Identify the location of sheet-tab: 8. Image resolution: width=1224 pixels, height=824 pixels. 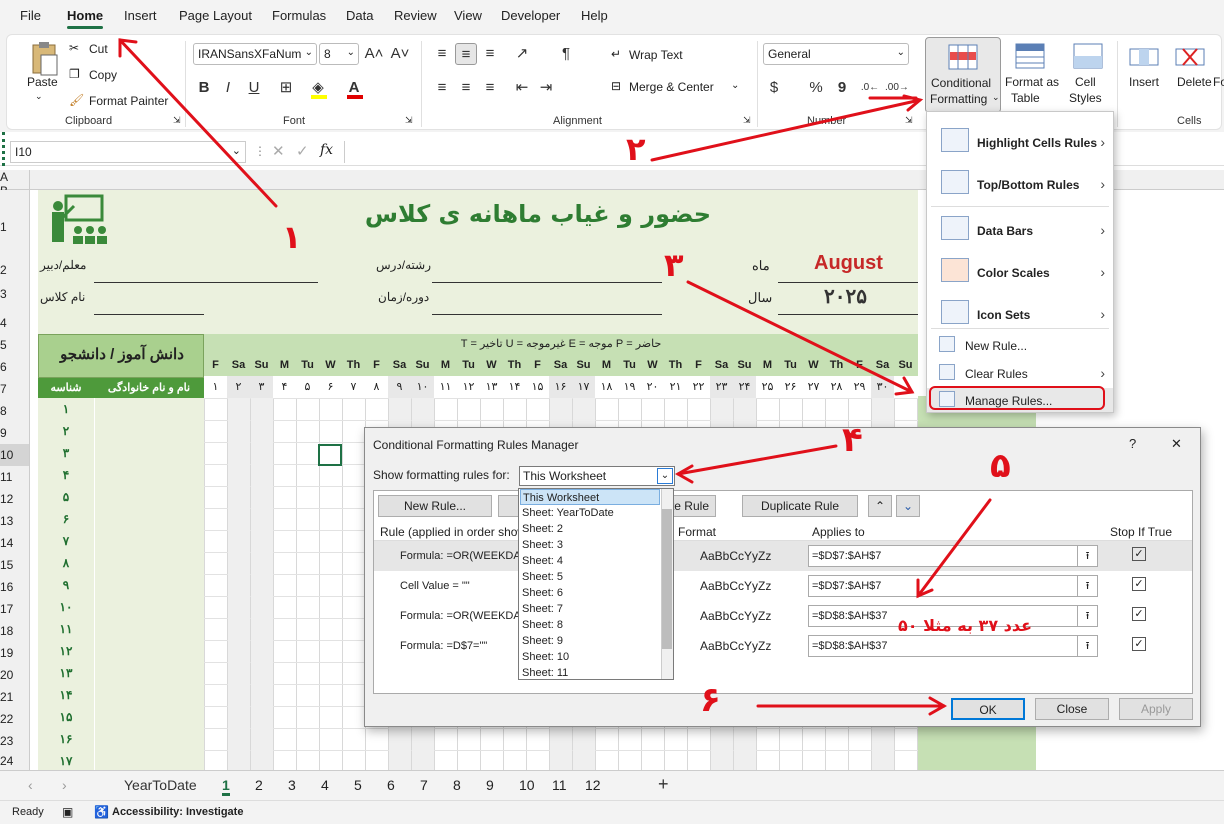
(457, 785).